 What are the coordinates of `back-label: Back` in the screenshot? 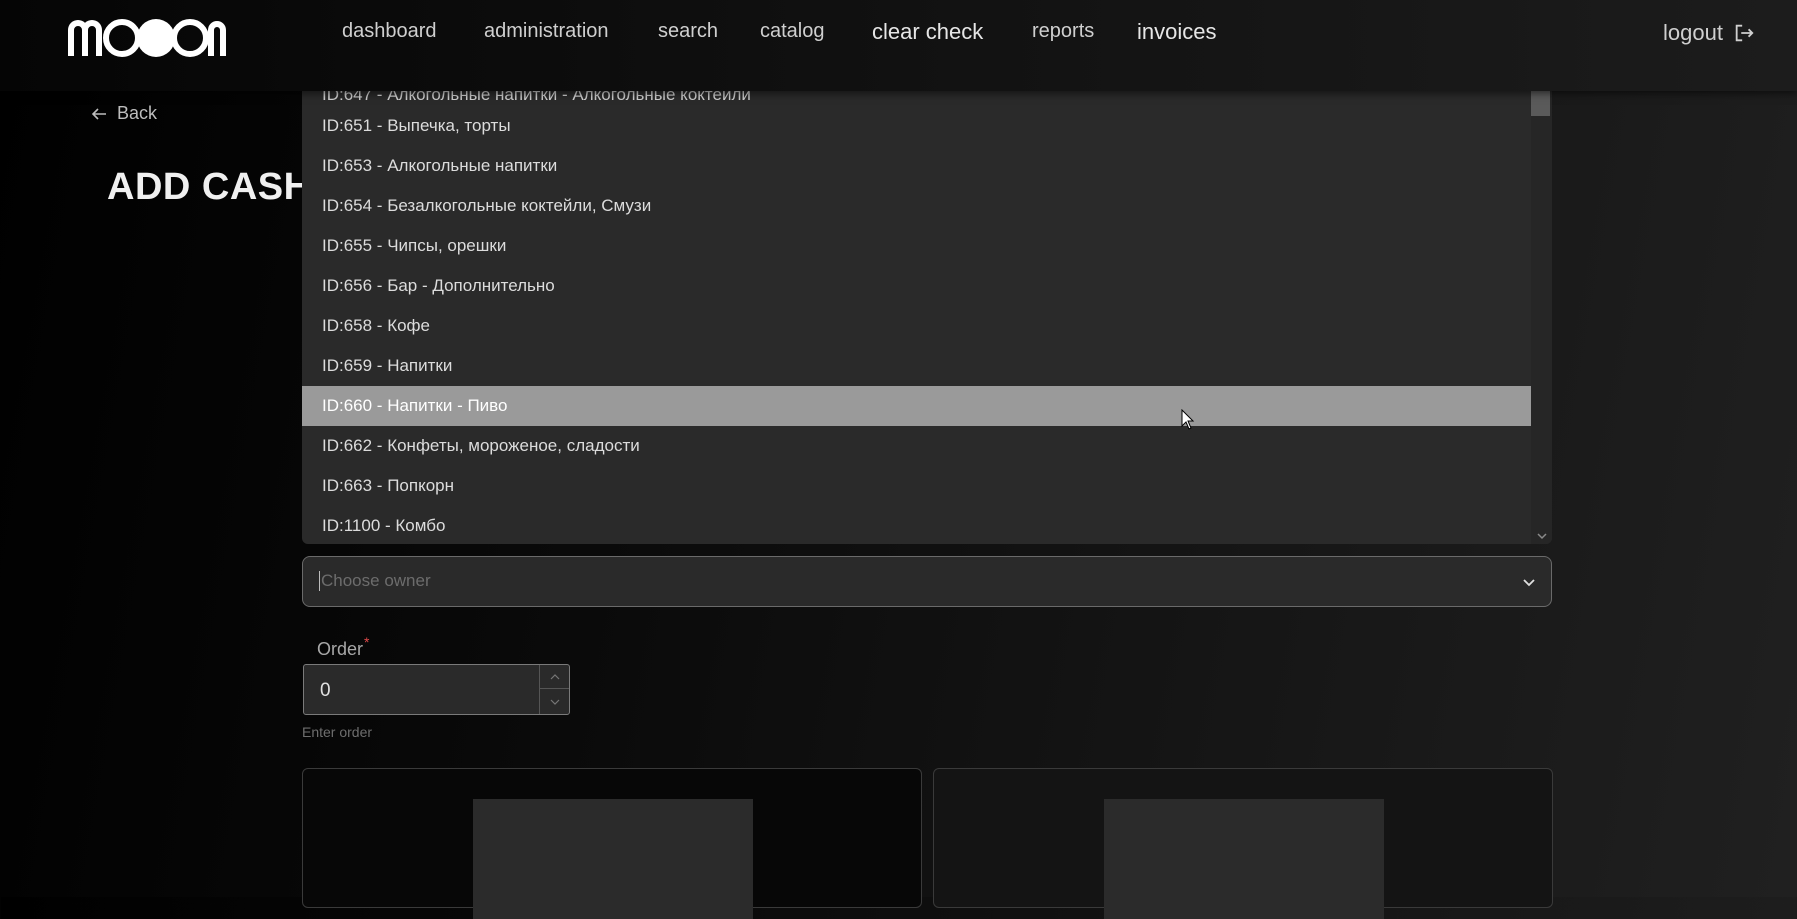 It's located at (137, 113).